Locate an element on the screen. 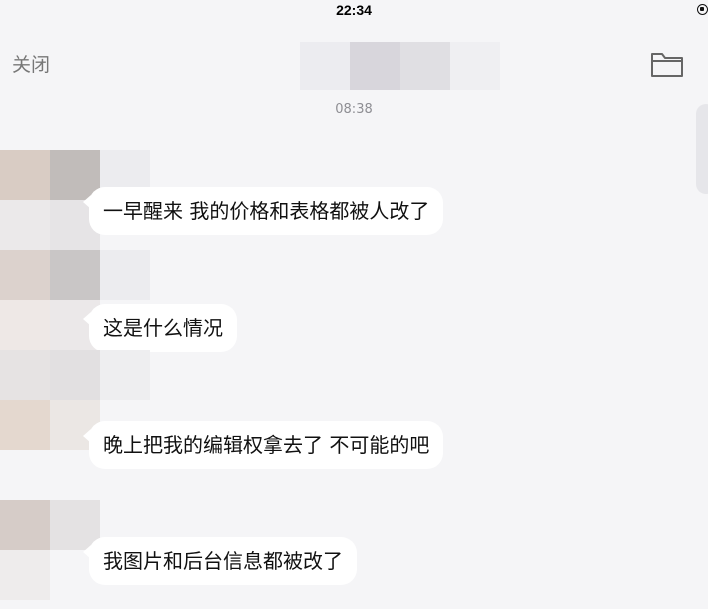  folder-button is located at coordinates (667, 64).